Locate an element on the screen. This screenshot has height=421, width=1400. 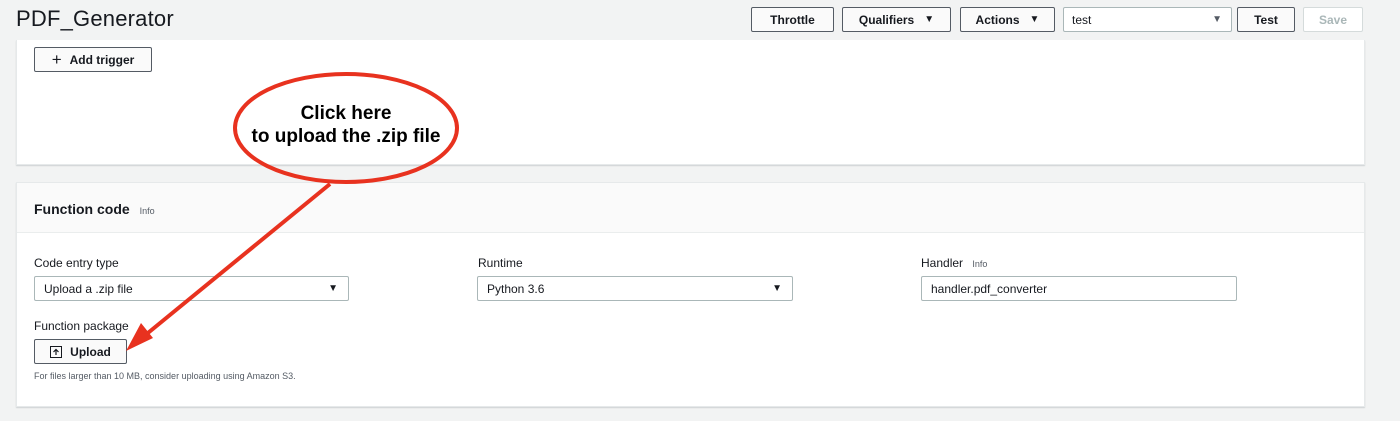
annotation-line-1: Click here is located at coordinates (346, 113).